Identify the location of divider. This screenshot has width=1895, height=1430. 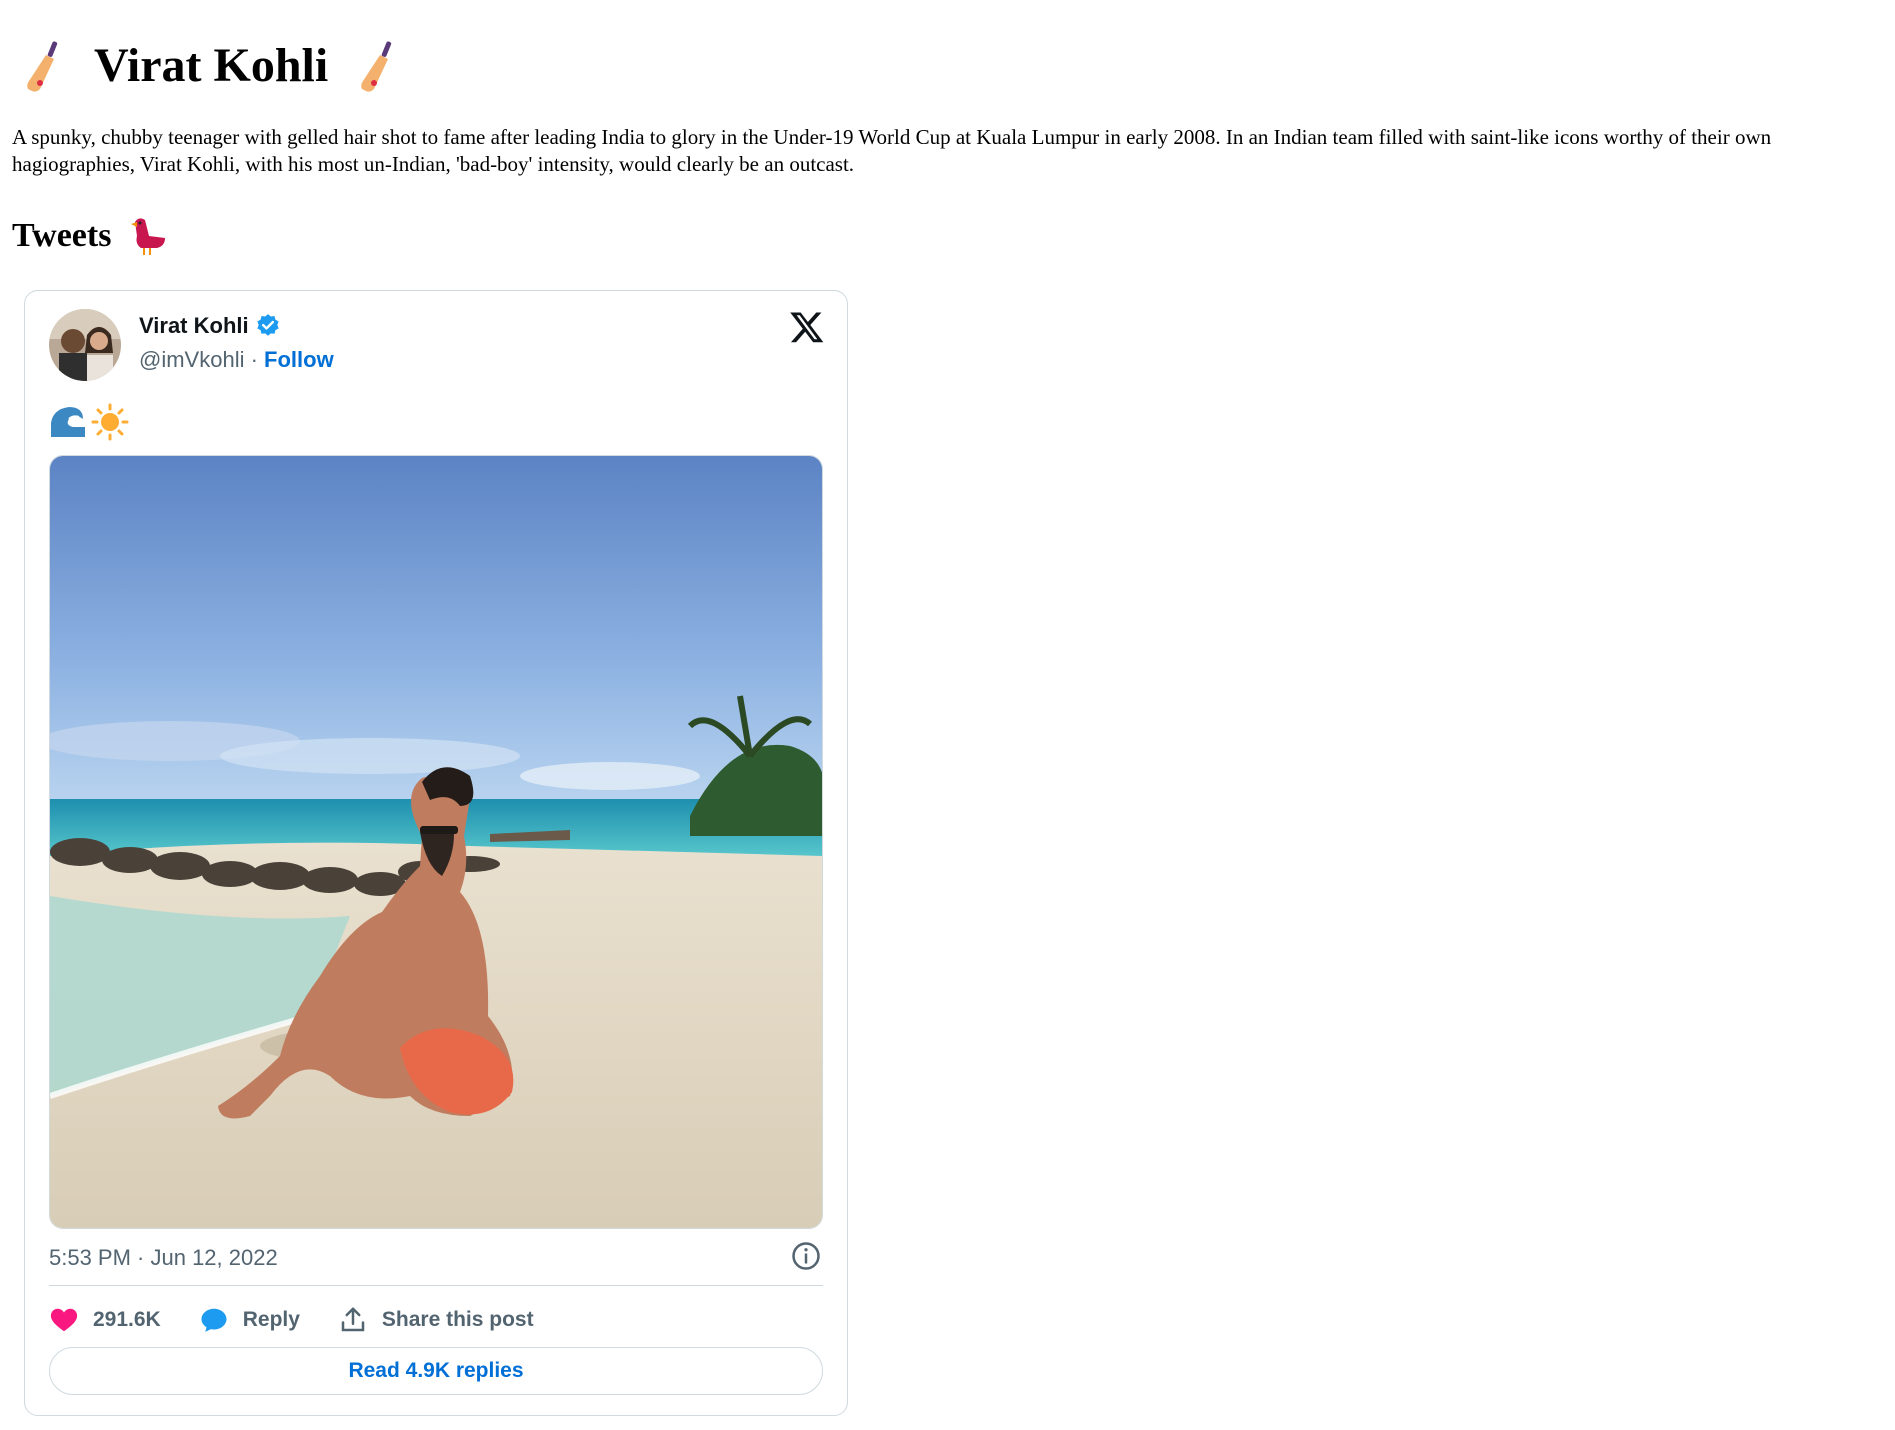
(436, 1285).